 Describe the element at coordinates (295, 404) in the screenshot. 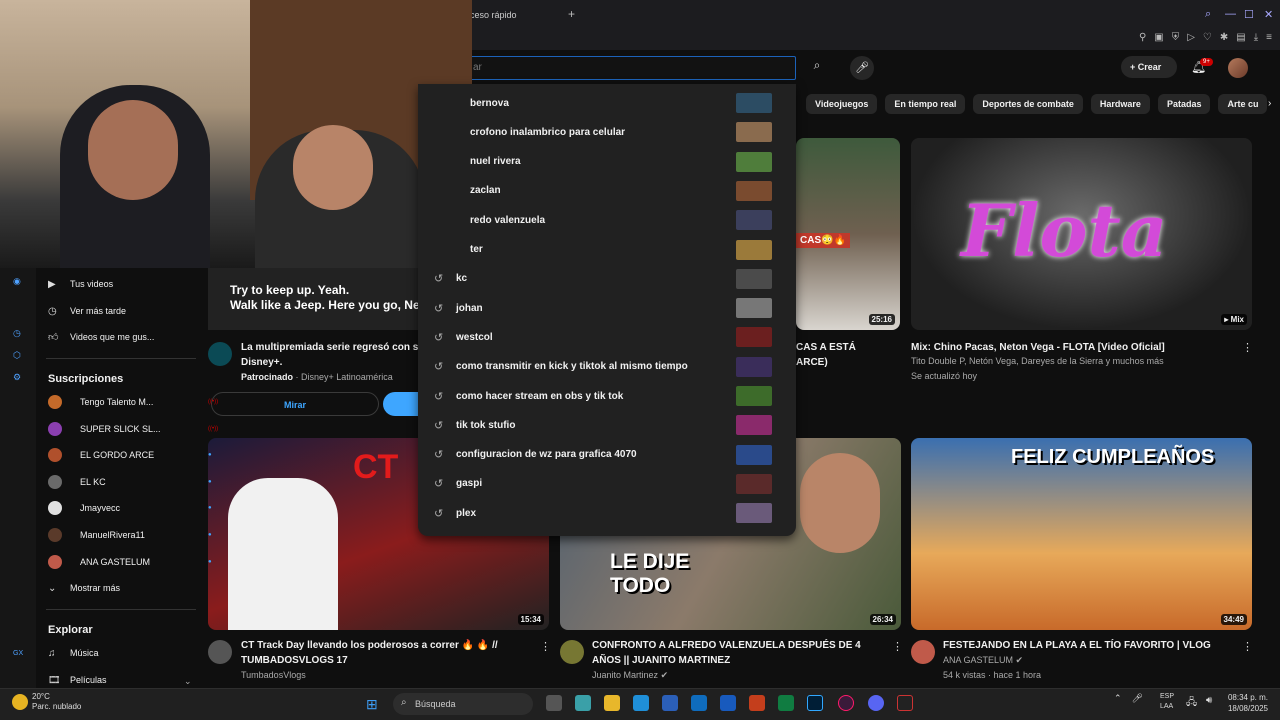

I see `watch-ad-button: Mirar` at that location.